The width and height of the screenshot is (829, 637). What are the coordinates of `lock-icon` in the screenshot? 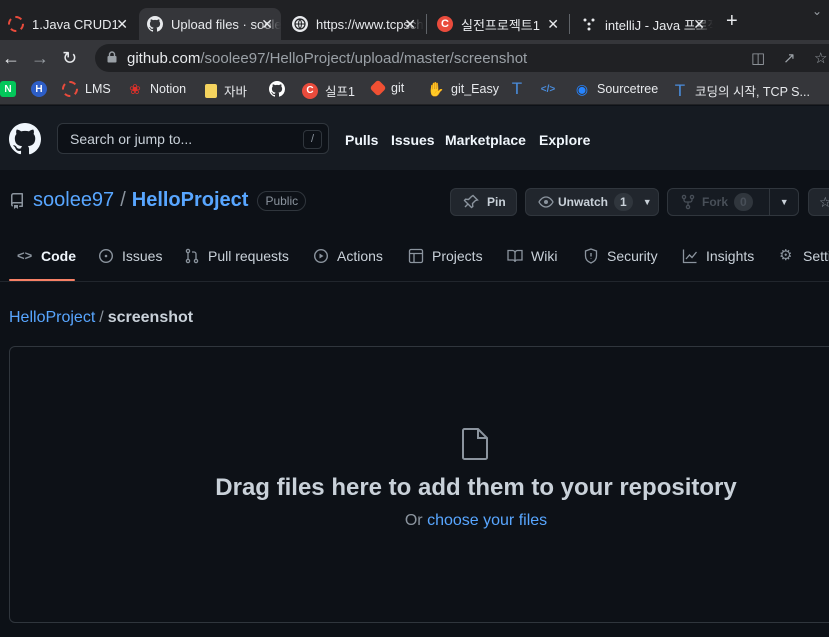 It's located at (112, 57).